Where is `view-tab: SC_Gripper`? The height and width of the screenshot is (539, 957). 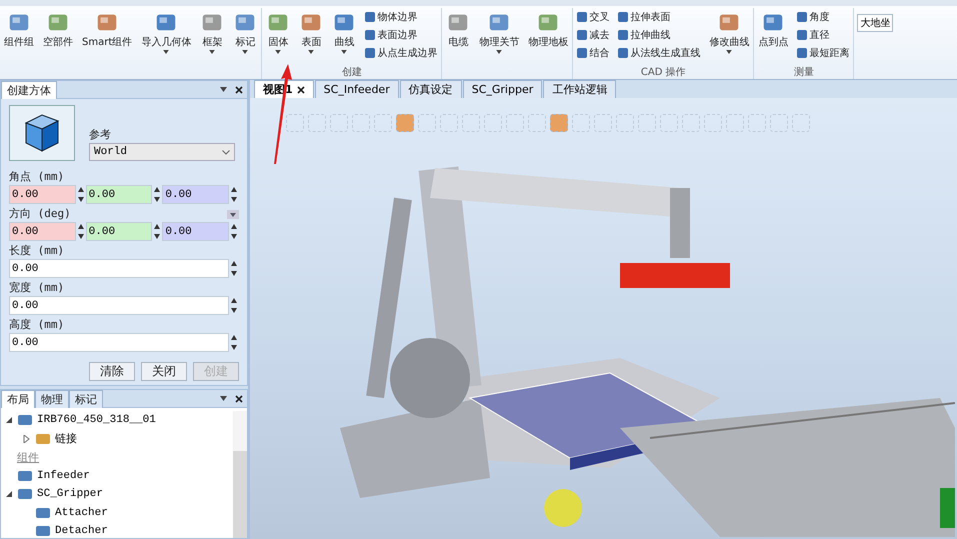 view-tab: SC_Gripper is located at coordinates (502, 89).